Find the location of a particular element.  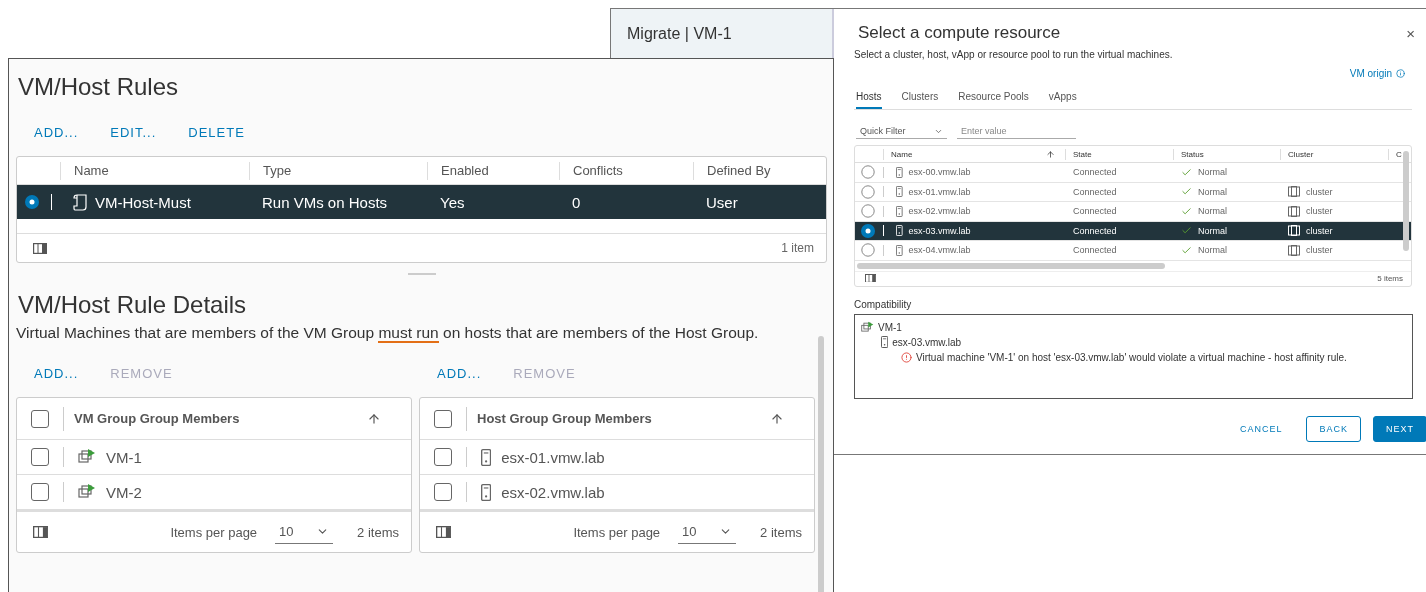

vm-origin-link: VM origin is located at coordinates (1377, 73).